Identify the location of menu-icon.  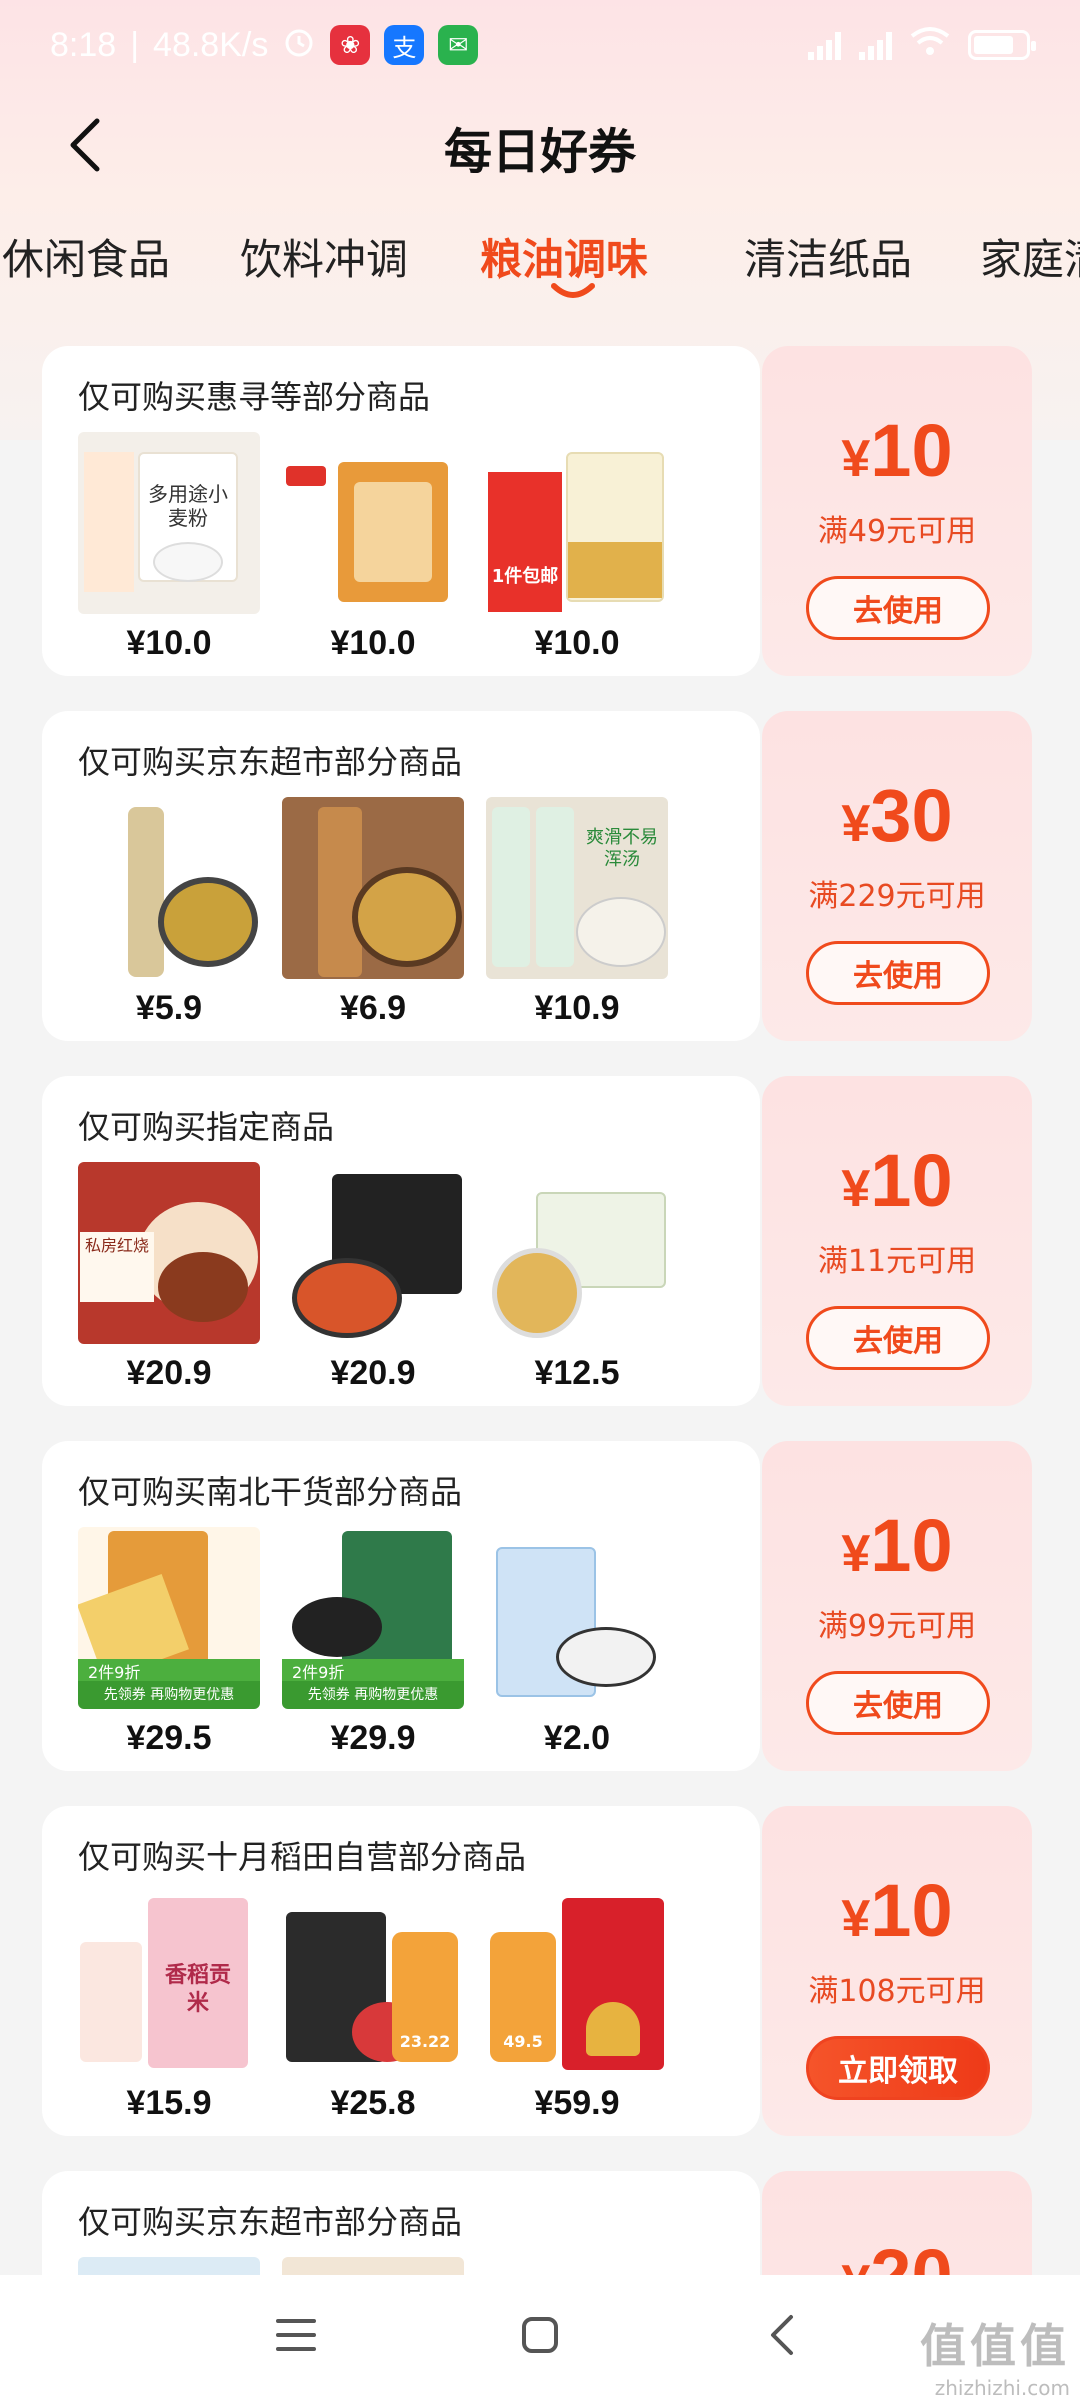
(296, 2335).